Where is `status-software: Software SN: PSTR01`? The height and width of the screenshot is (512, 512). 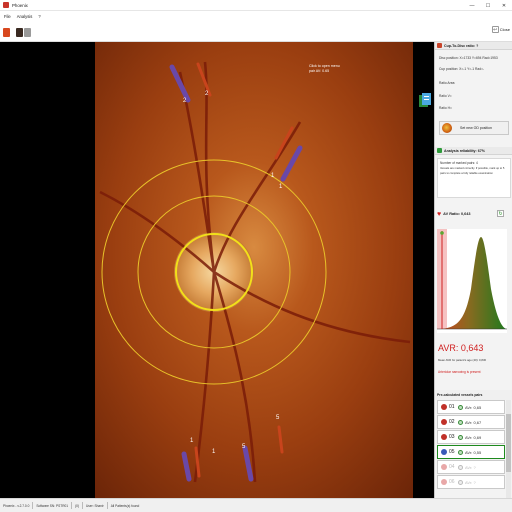 status-software: Software SN: PSTR01 is located at coordinates (52, 505).